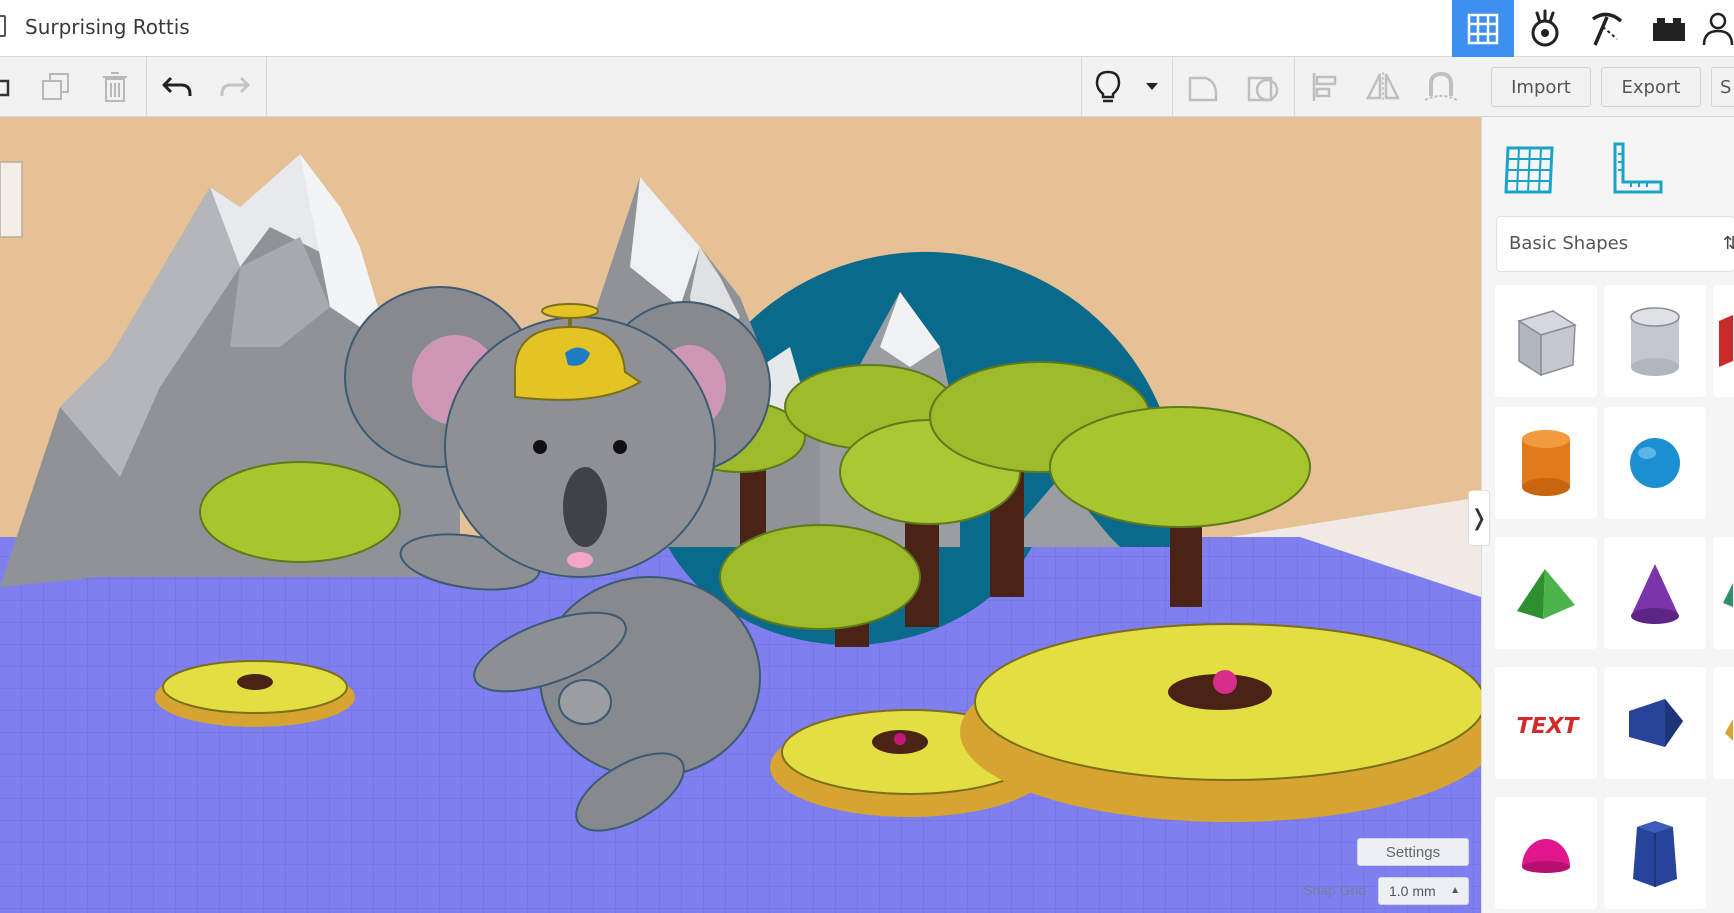 The width and height of the screenshot is (1734, 913). I want to click on lightbulb-icon, so click(1108, 86).